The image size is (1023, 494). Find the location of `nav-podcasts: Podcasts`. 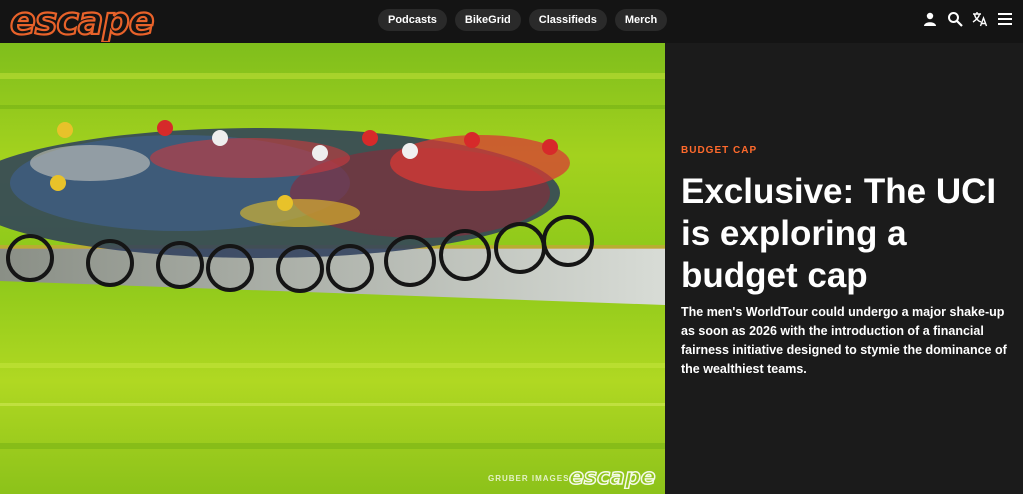

nav-podcasts: Podcasts is located at coordinates (412, 20).